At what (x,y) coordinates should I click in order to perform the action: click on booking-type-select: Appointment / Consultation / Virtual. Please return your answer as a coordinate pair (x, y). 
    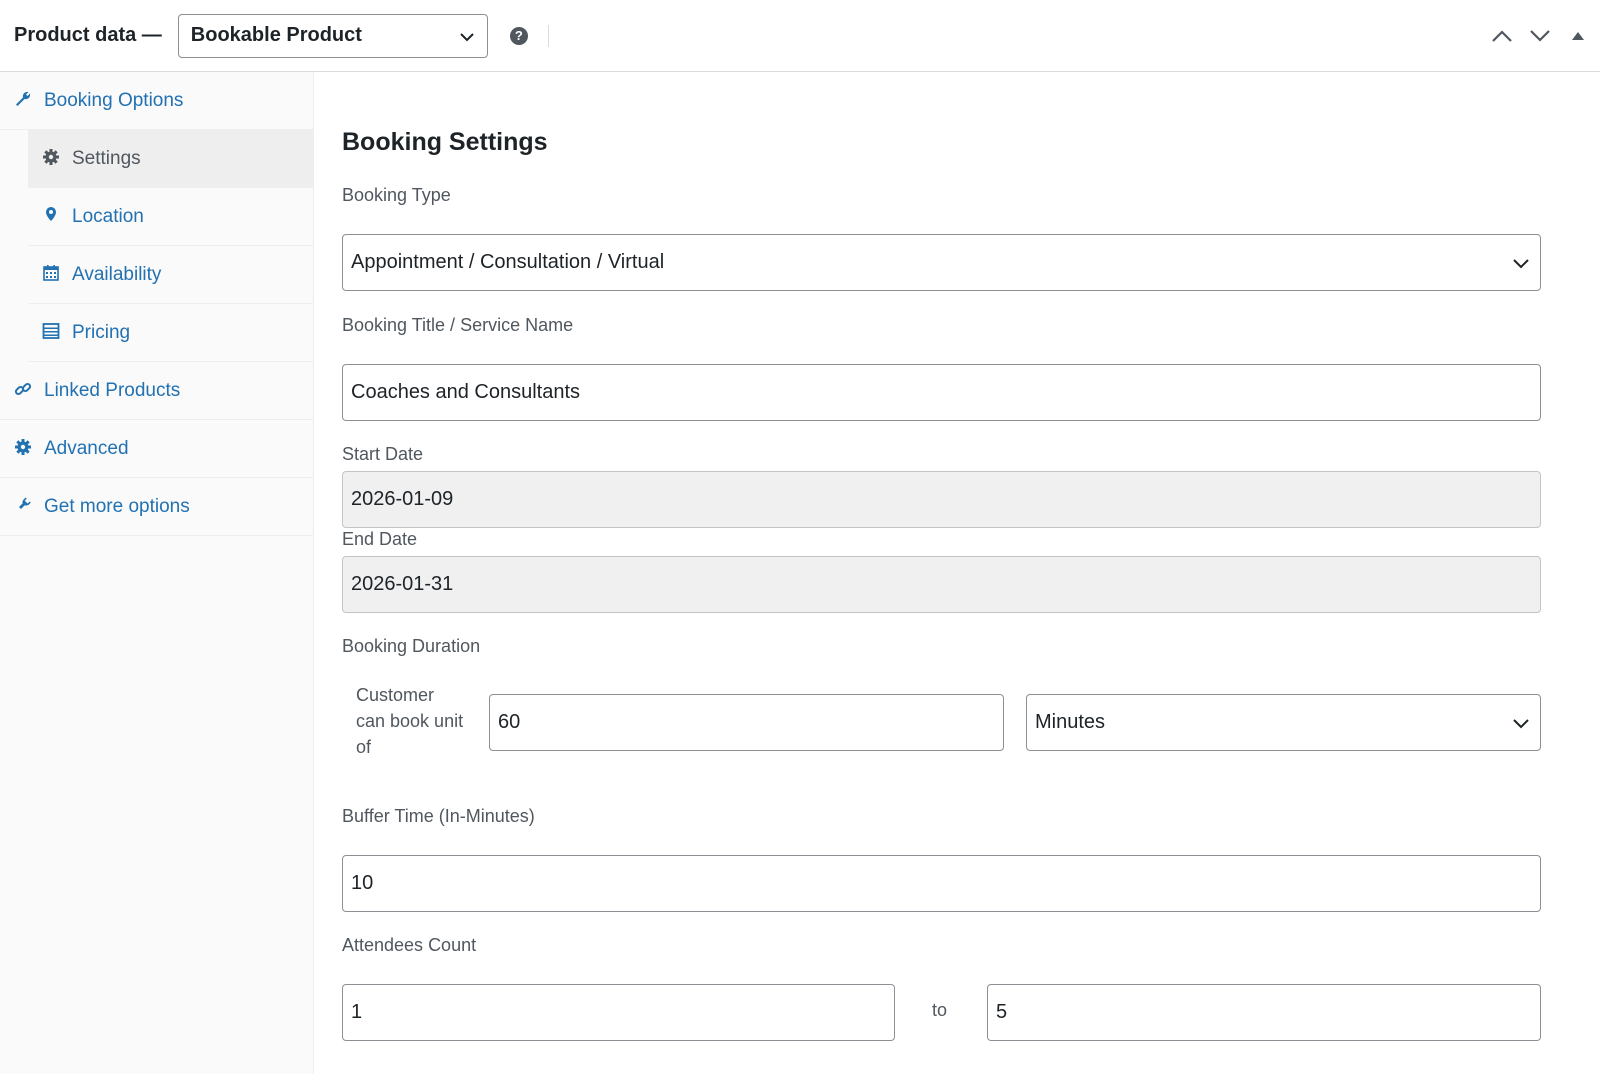
    Looking at the image, I should click on (941, 262).